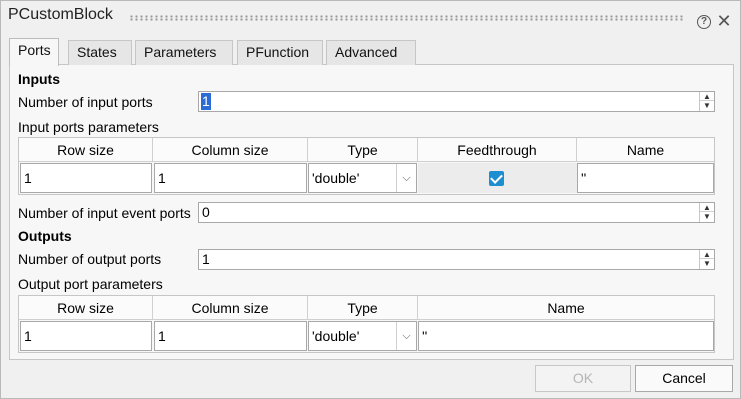 Image resolution: width=741 pixels, height=399 pixels. Describe the element at coordinates (336, 178) in the screenshot. I see `input-type-value: 'double'` at that location.